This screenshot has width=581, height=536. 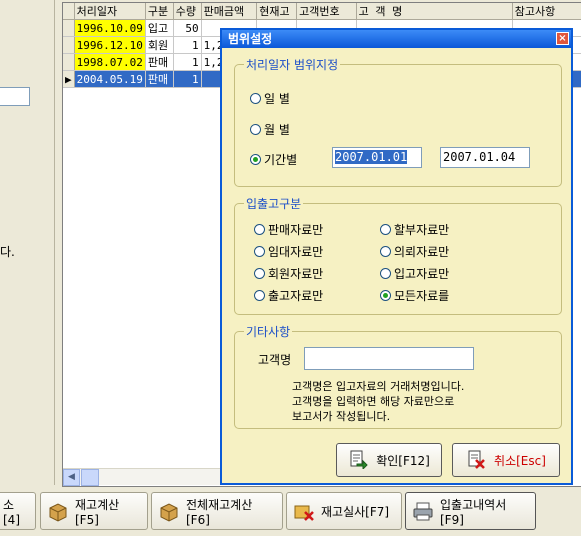 I want to click on stock-calc-label: 재고계산[F5], so click(x=97, y=512).